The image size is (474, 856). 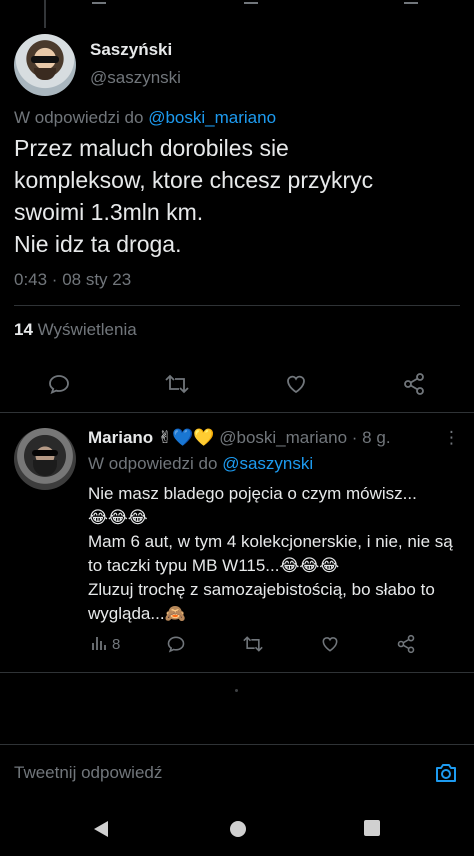 What do you see at coordinates (120, 437) in the screenshot?
I see `author-name: Mariano` at bounding box center [120, 437].